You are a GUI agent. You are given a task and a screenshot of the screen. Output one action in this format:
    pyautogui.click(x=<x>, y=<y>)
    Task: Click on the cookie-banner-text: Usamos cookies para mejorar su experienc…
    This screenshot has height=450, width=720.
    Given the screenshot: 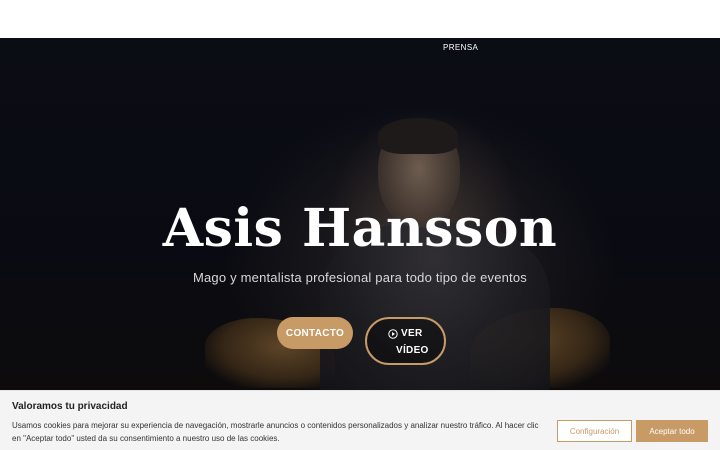 What is the action you would take?
    pyautogui.click(x=275, y=432)
    